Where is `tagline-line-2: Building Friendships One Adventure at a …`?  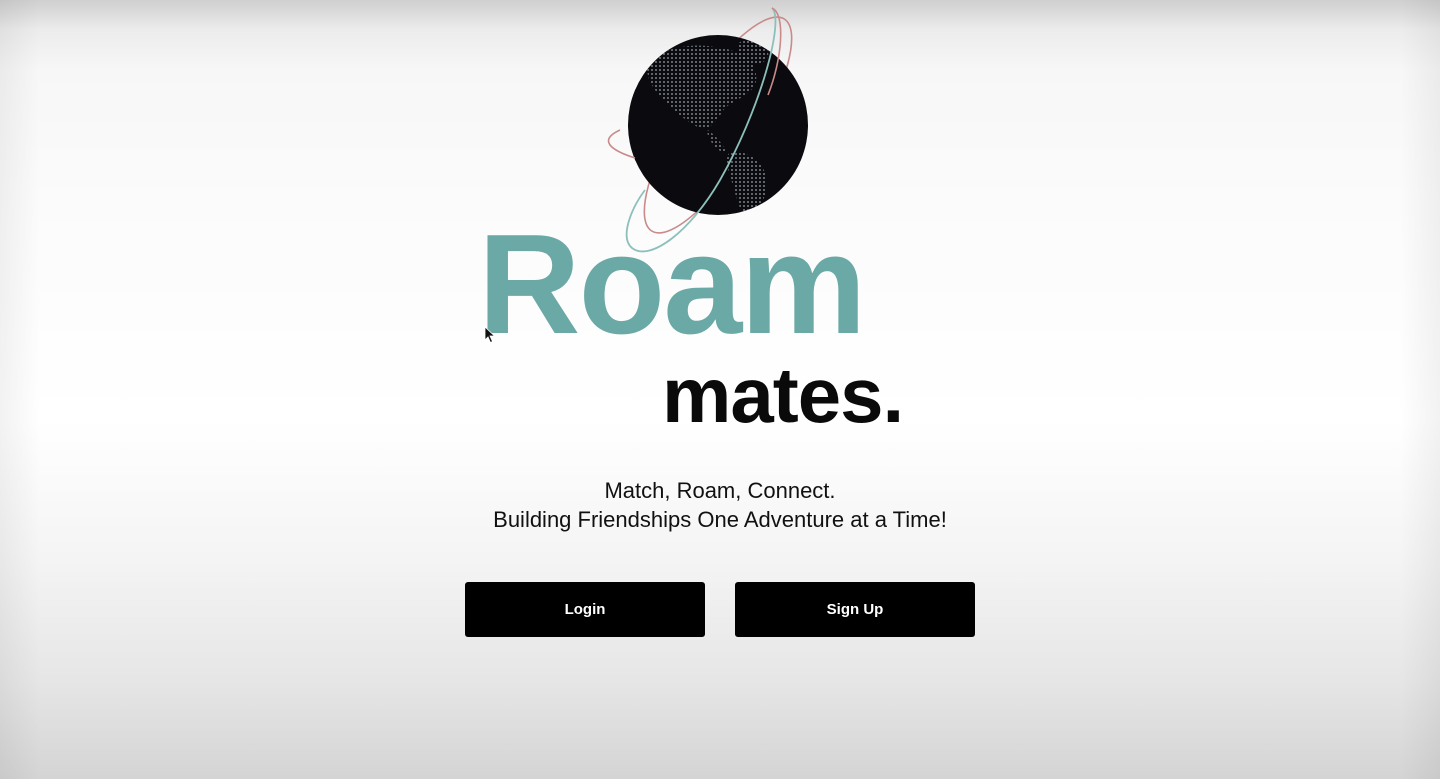 tagline-line-2: Building Friendships One Adventure at a … is located at coordinates (720, 519).